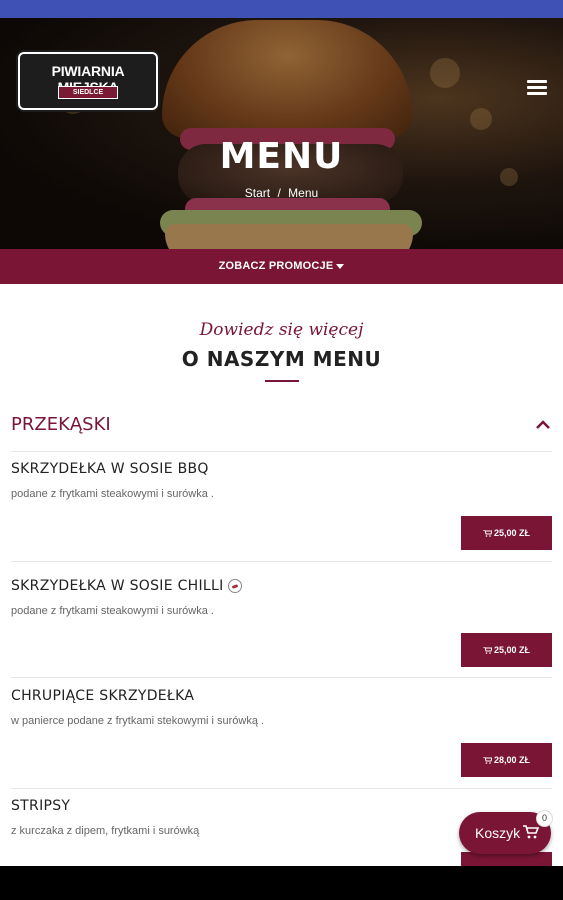  I want to click on category-label: PRZEKĄSKI, so click(61, 424).